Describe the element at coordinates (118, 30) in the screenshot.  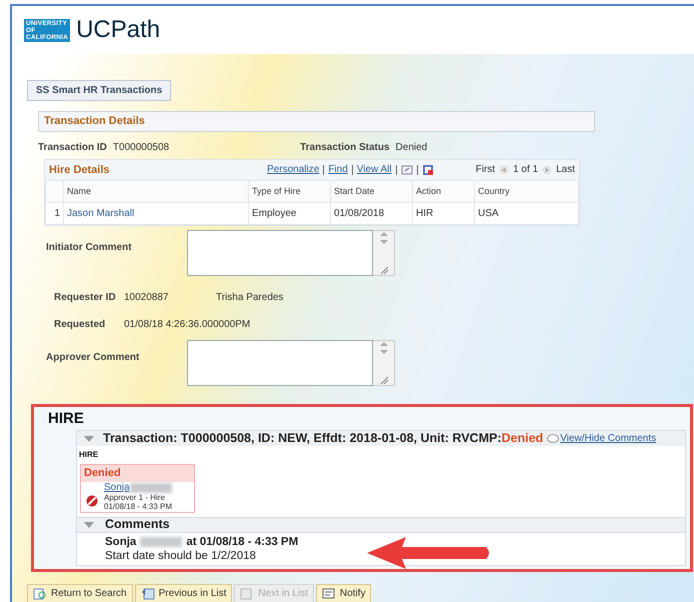
I see `app-title: UCPath` at that location.